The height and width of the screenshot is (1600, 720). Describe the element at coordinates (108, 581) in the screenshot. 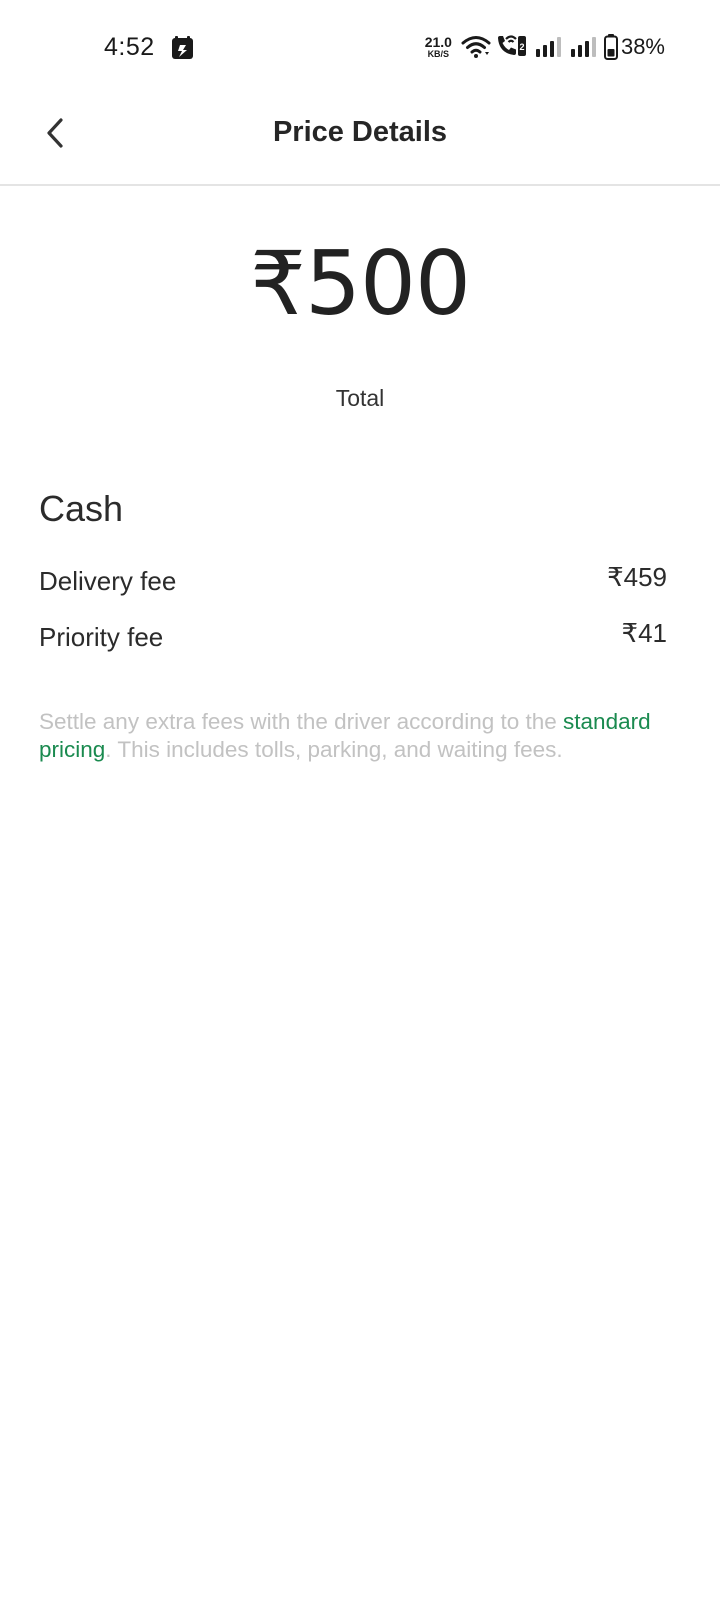

I see `delivery-fee-label: Delivery fee` at that location.